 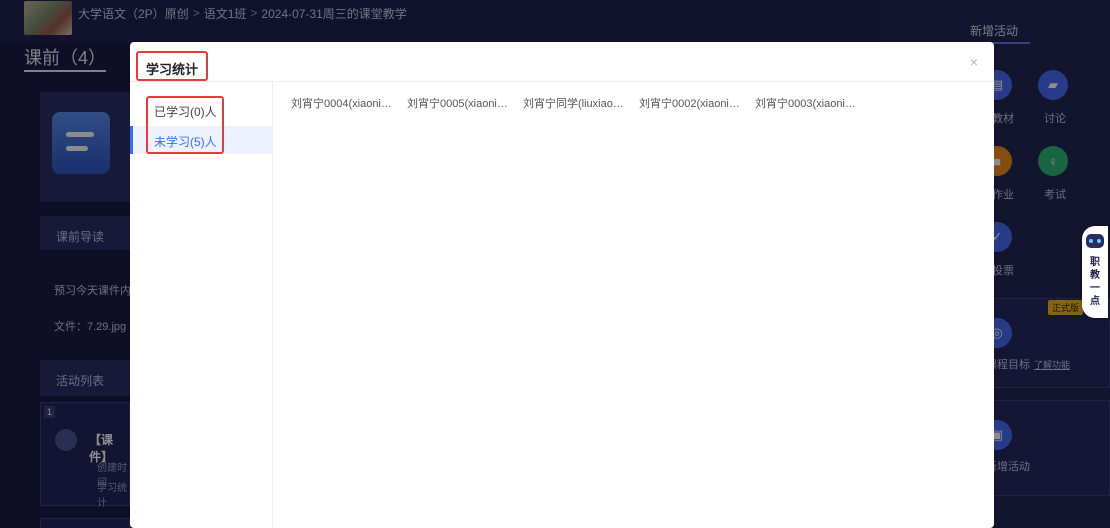 What do you see at coordinates (562, 62) in the screenshot?
I see `dialog-header: 学习统计 ×` at bounding box center [562, 62].